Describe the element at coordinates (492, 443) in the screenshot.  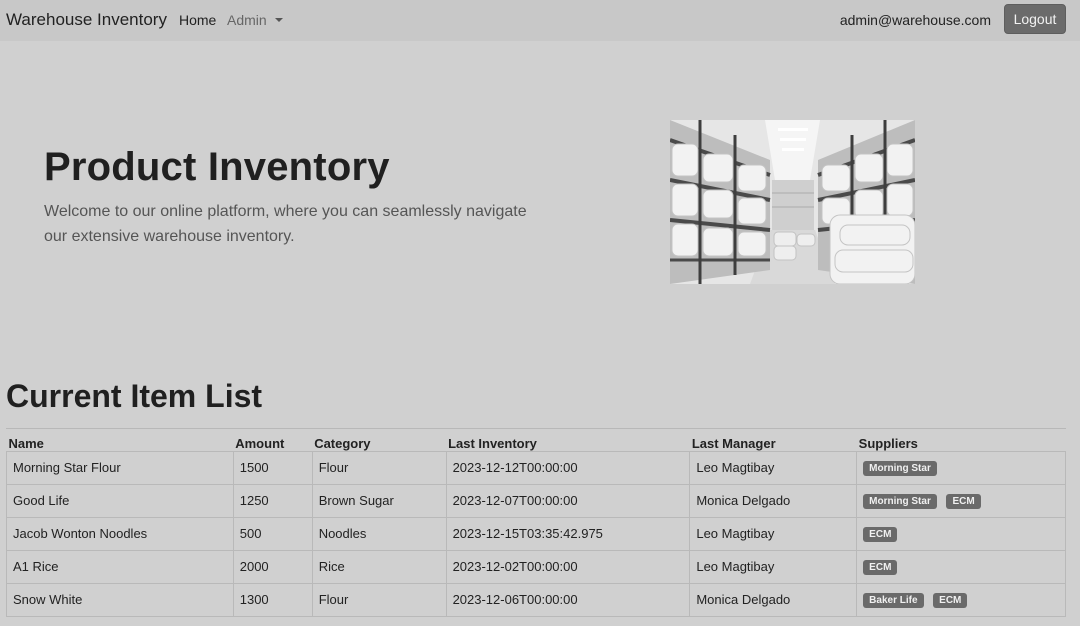
I see `column-header-last-inventory: Last Inventory` at that location.